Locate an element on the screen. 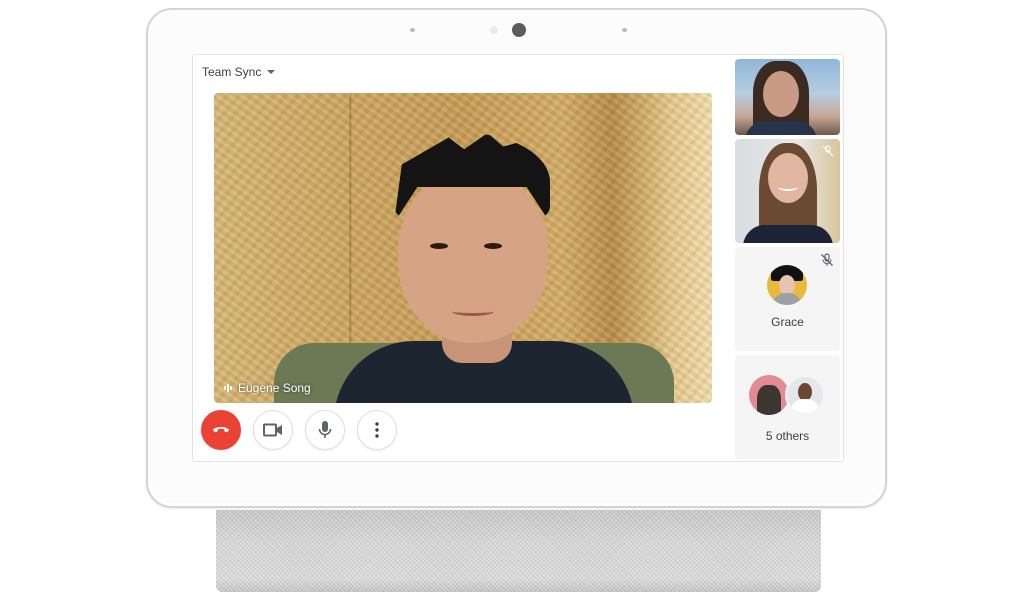 This screenshot has width=1024, height=603. participant-name: Grace is located at coordinates (787, 322).